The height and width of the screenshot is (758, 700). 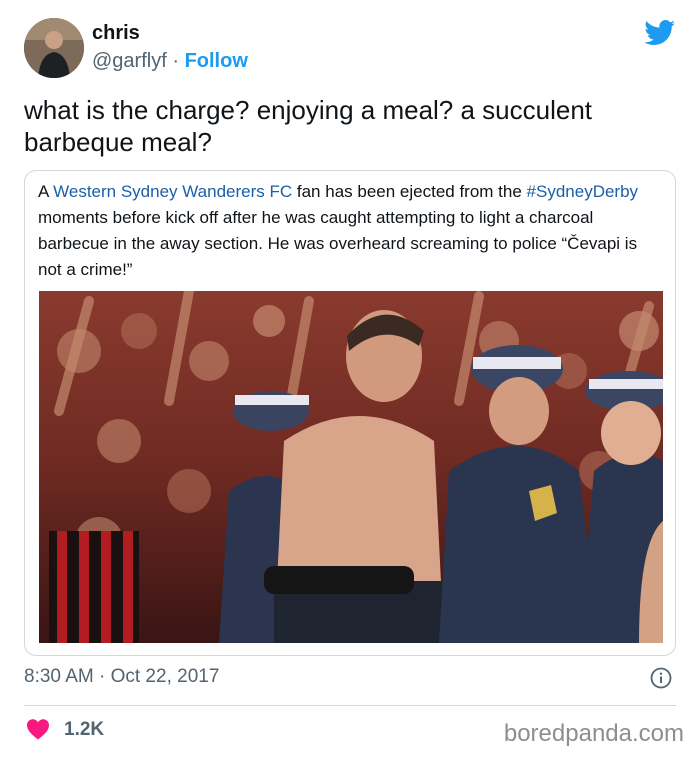 I want to click on quoted-prefix: A, so click(x=46, y=191).